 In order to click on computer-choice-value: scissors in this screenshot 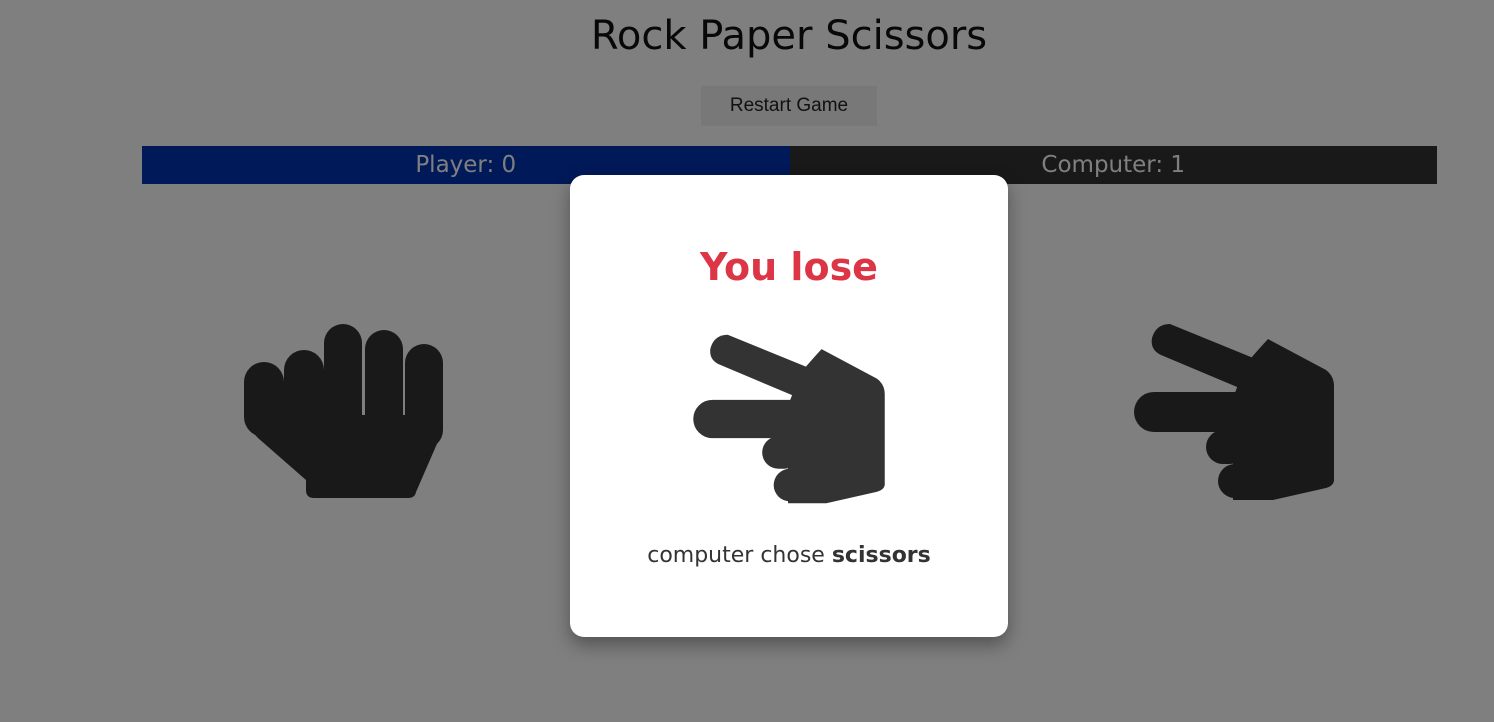, I will do `click(881, 555)`.